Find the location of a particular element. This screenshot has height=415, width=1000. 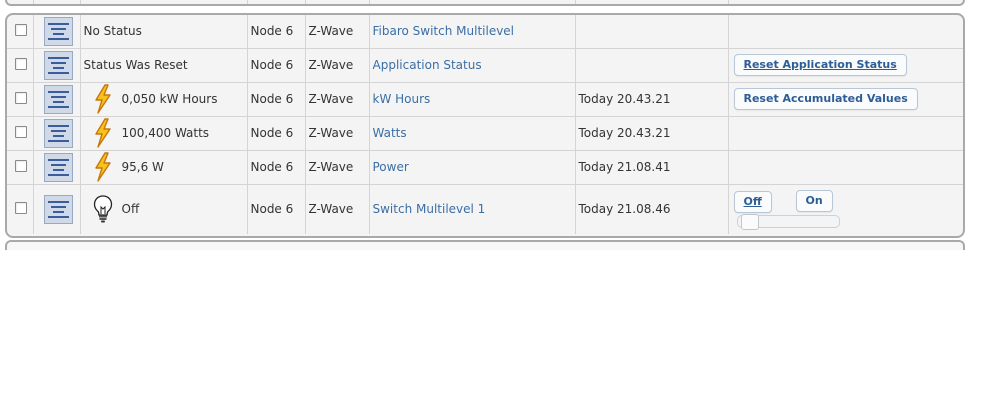

value-text: No Status is located at coordinates (112, 31).